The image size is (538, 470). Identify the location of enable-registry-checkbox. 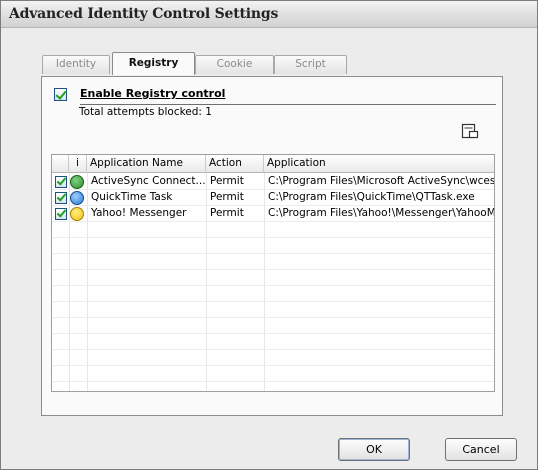
(60, 94).